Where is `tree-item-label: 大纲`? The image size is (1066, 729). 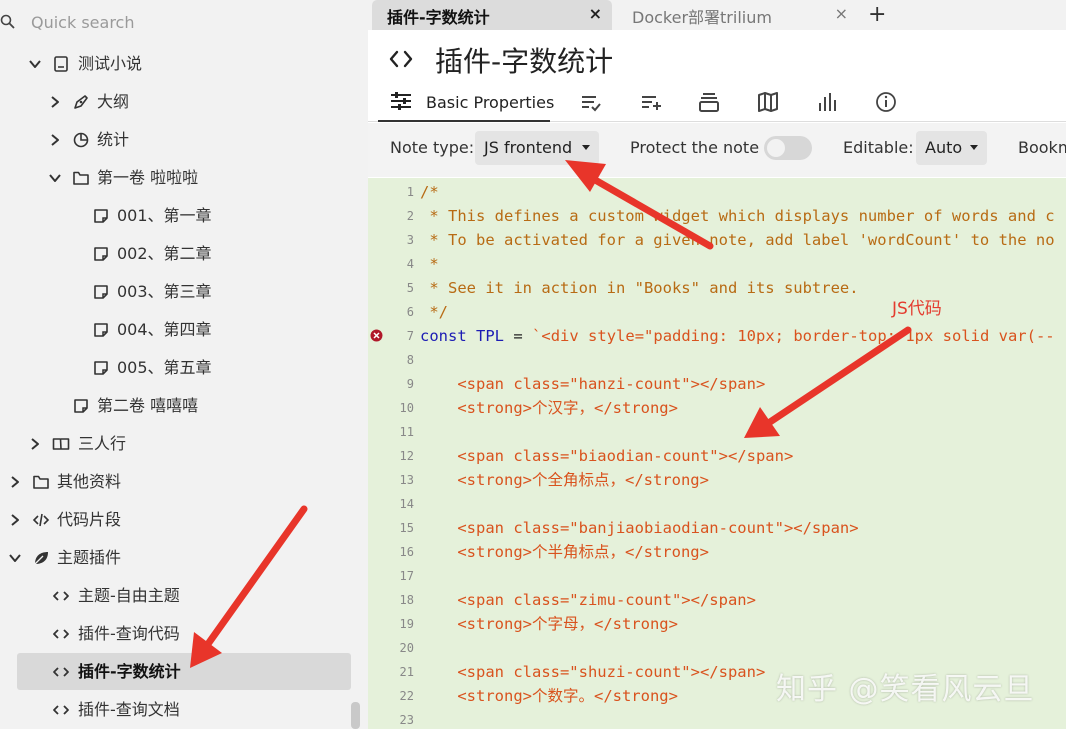
tree-item-label: 大纲 is located at coordinates (113, 101).